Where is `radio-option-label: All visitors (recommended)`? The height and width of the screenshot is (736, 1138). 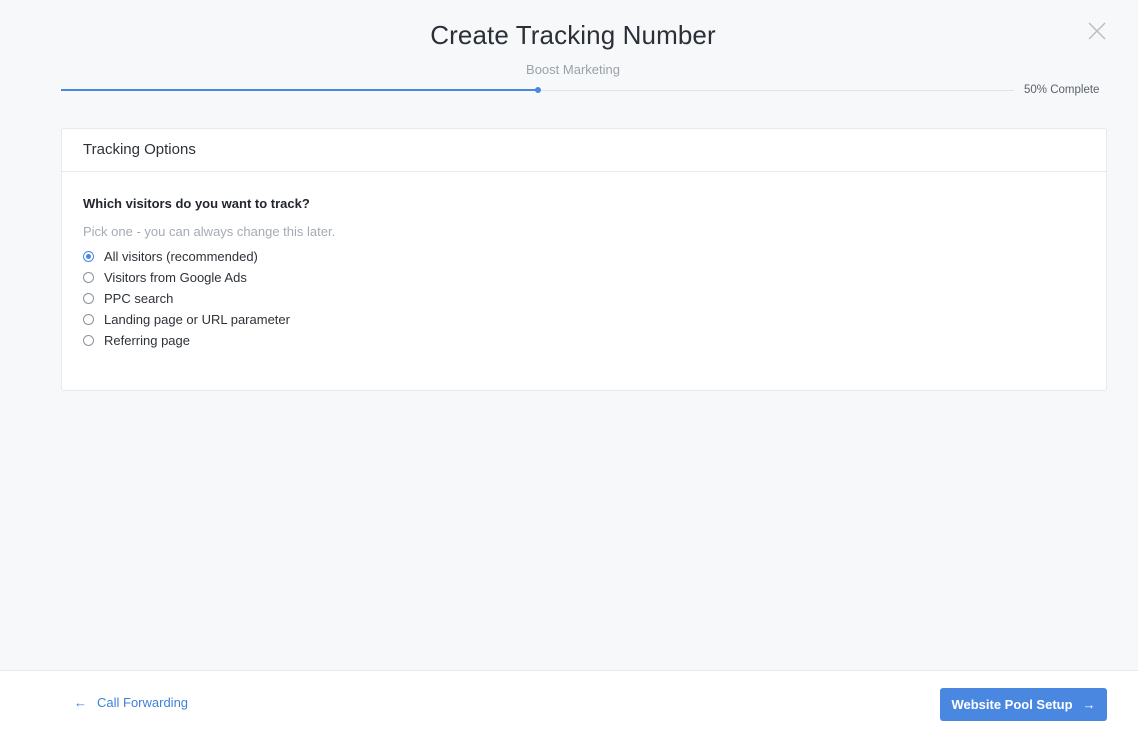 radio-option-label: All visitors (recommended) is located at coordinates (181, 256).